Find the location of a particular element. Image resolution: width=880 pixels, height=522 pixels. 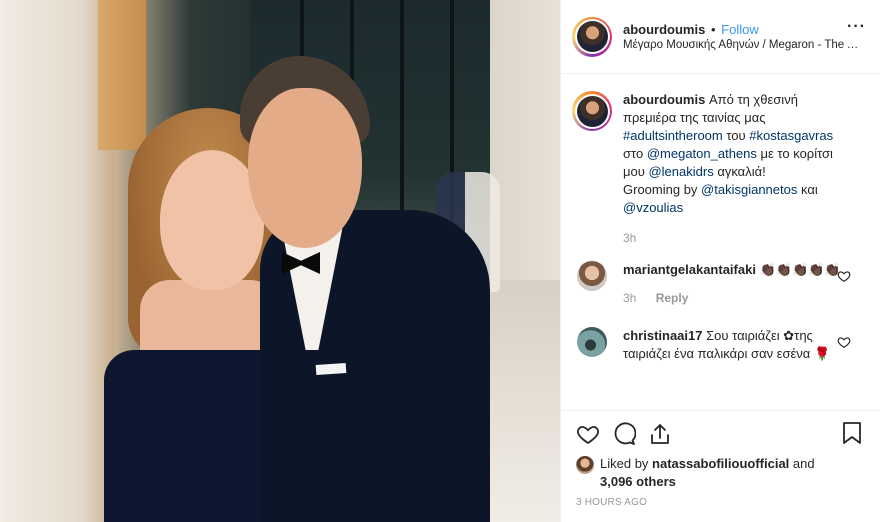

caption-username: abourdoumis is located at coordinates (664, 99).